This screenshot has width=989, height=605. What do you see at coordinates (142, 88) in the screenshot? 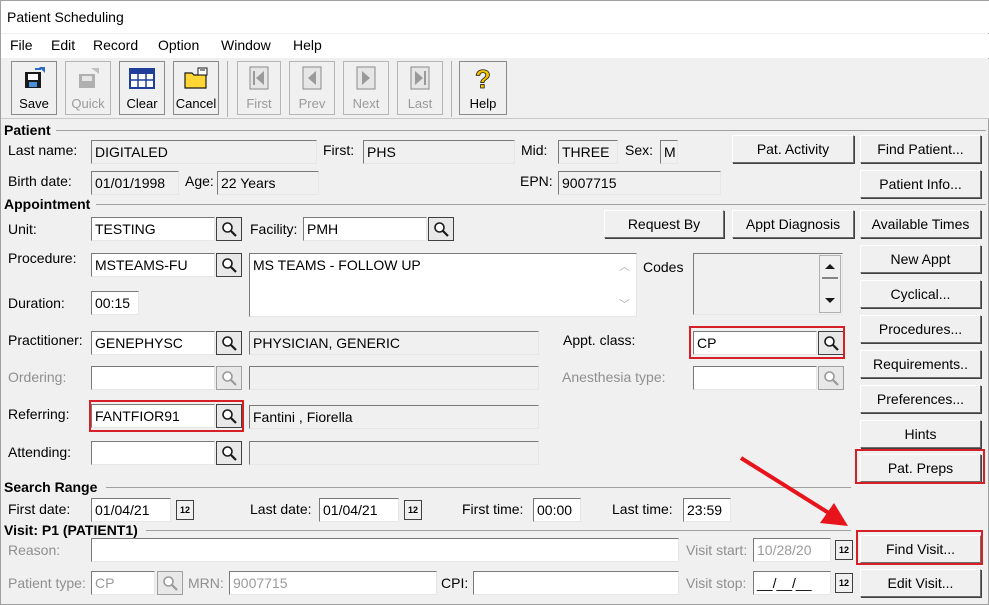
I see `clear-button: Clear` at bounding box center [142, 88].